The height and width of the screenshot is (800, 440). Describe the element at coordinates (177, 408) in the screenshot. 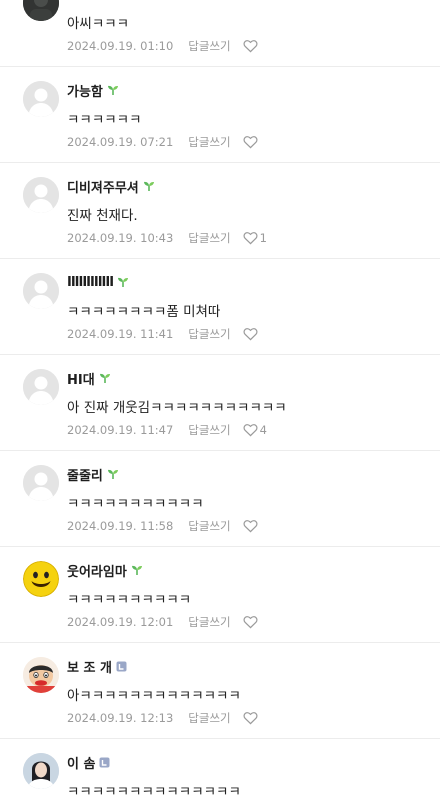

I see `comment-text: 아 진짜 개웃김ㅋㅋㅋㅋㅋㅋㅋㅋㅋㅋㅋ` at that location.